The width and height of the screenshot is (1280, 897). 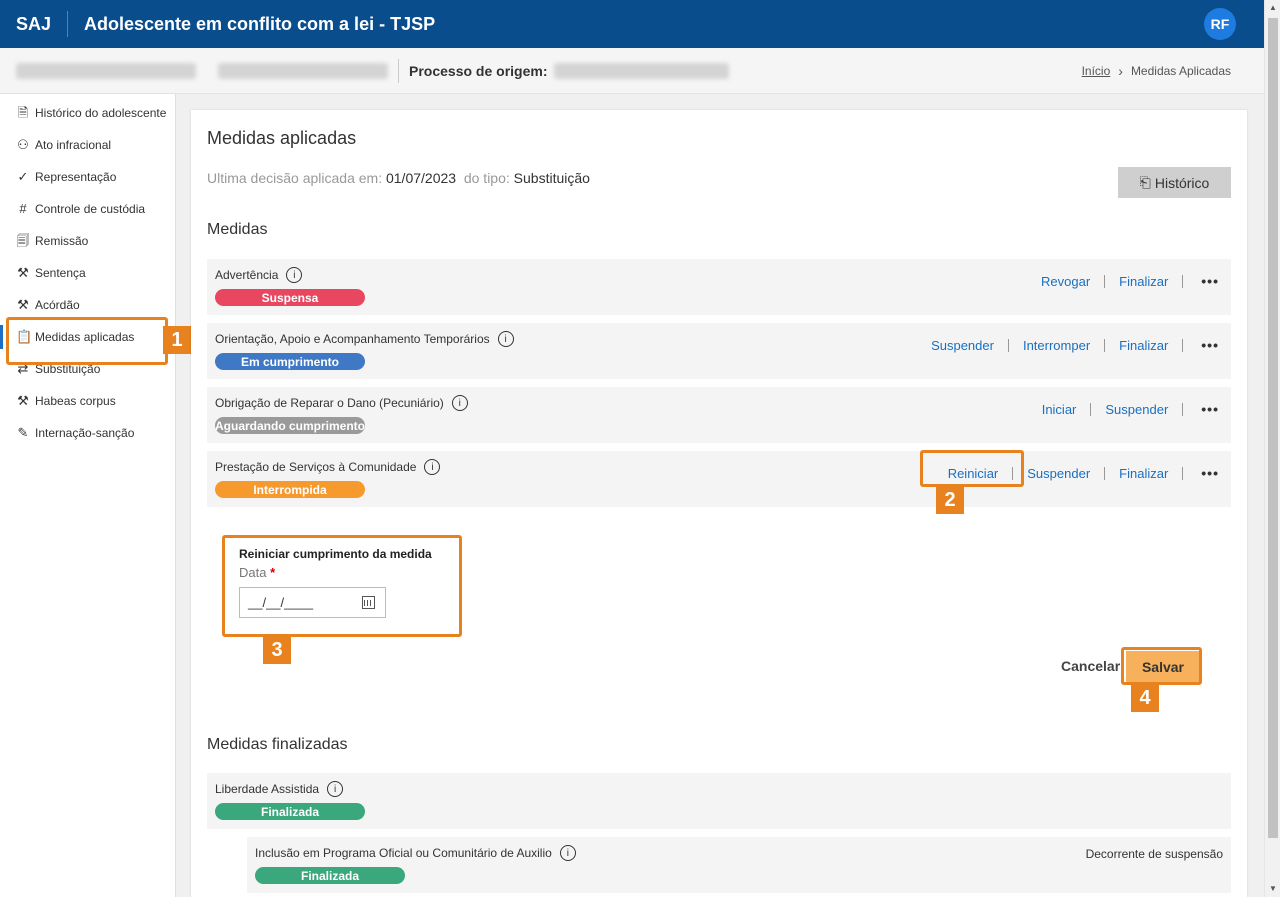 What do you see at coordinates (486, 178) in the screenshot?
I see `decision-type-label: do tipo:` at bounding box center [486, 178].